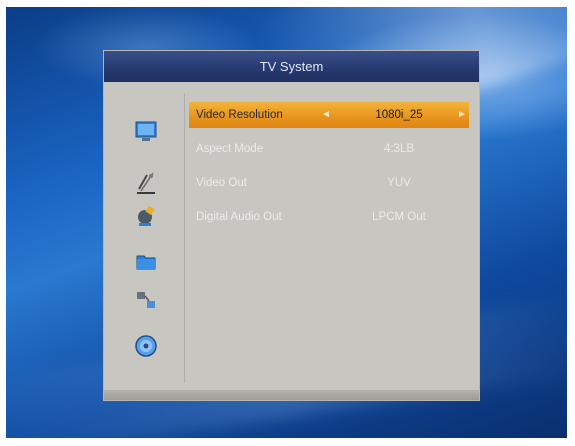  I want to click on setting-label: Video Out, so click(221, 183).